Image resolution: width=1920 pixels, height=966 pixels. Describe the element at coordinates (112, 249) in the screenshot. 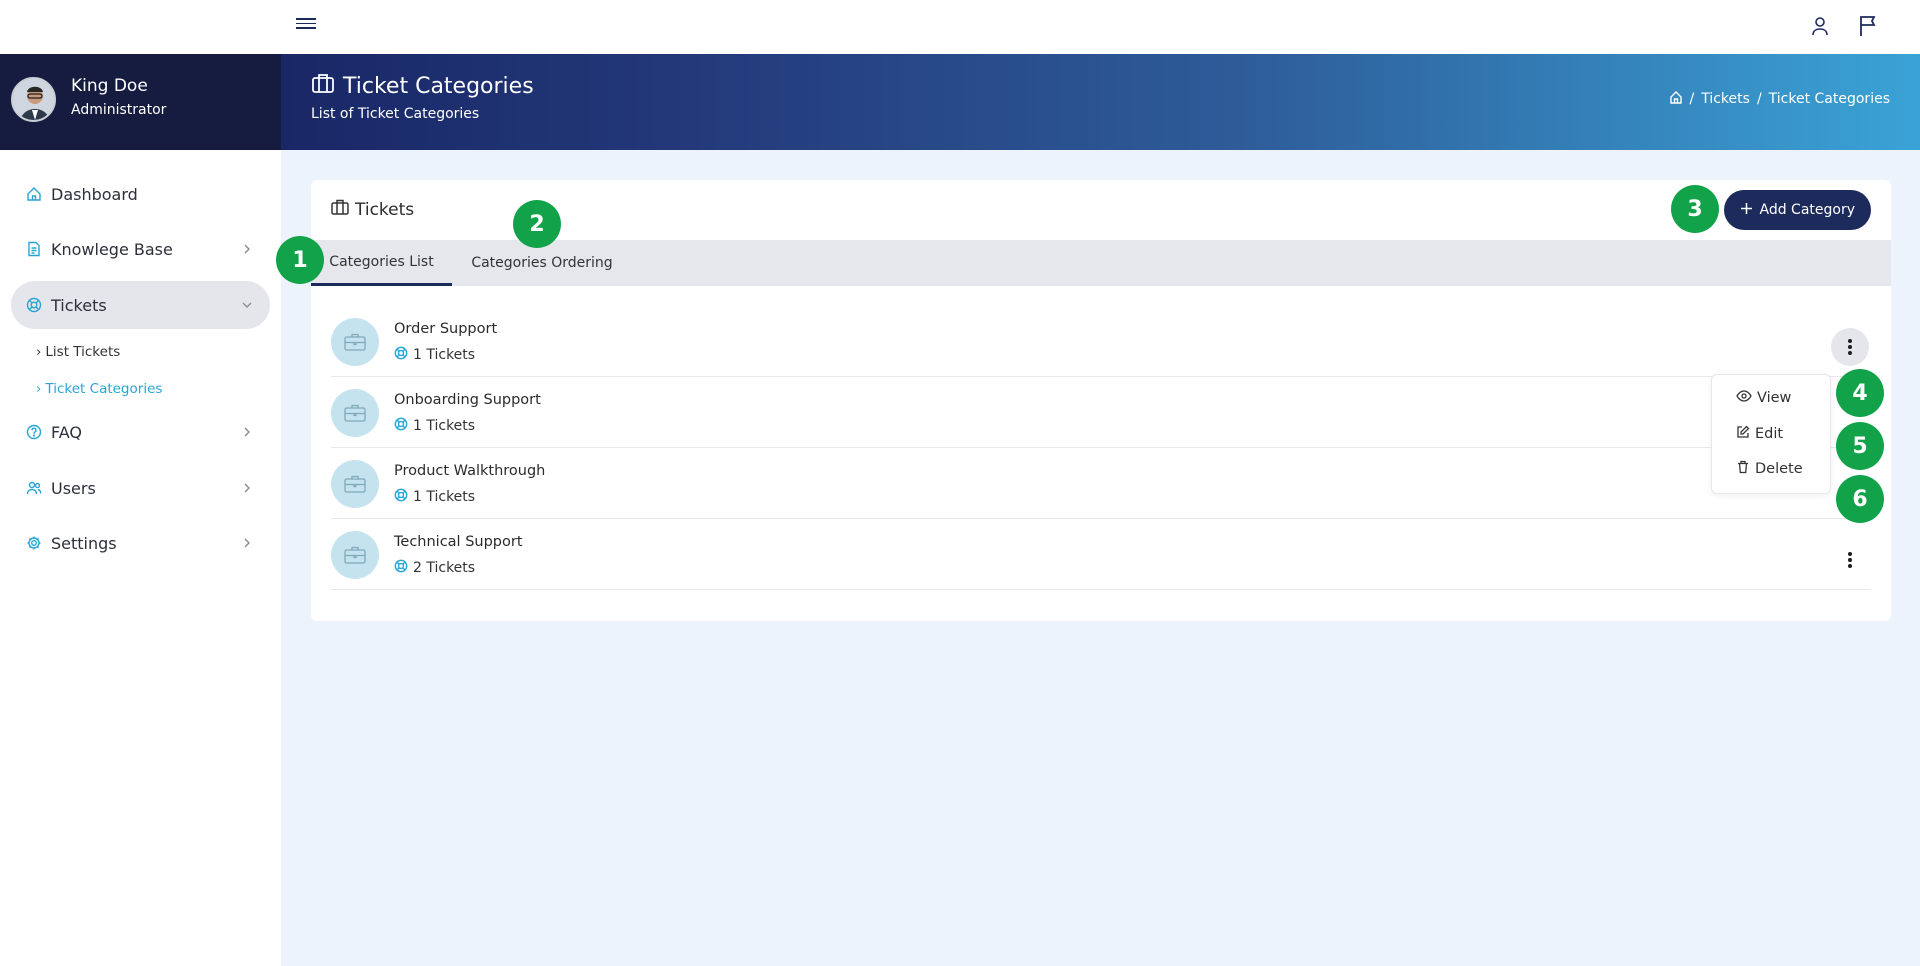

I see `sidebar-item-label: Knowlege Base` at that location.